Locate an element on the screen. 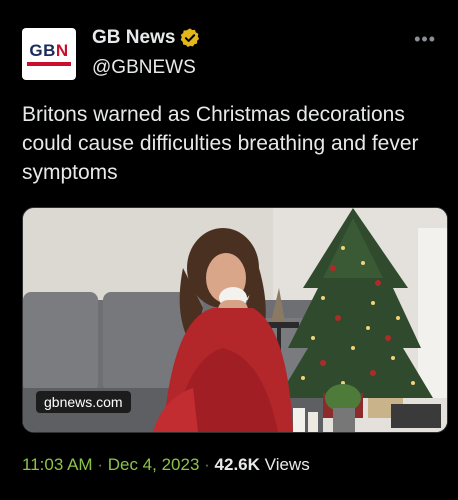 This screenshot has height=500, width=458. avatar: GBN is located at coordinates (49, 54).